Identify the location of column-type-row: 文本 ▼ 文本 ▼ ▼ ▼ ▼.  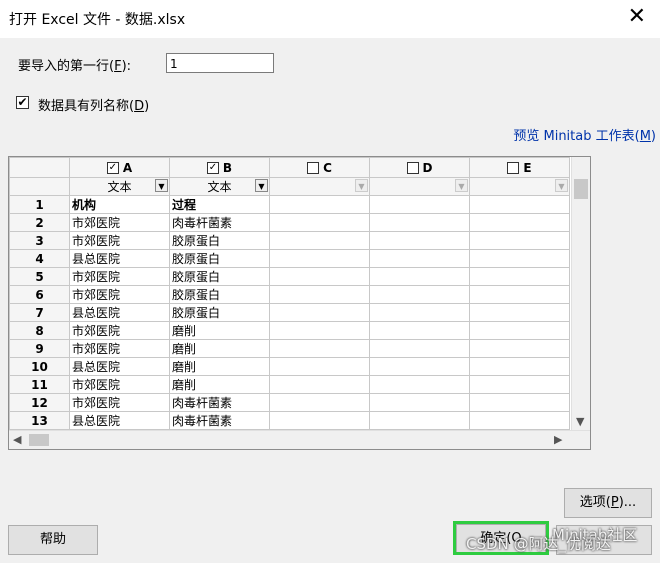
(289, 186).